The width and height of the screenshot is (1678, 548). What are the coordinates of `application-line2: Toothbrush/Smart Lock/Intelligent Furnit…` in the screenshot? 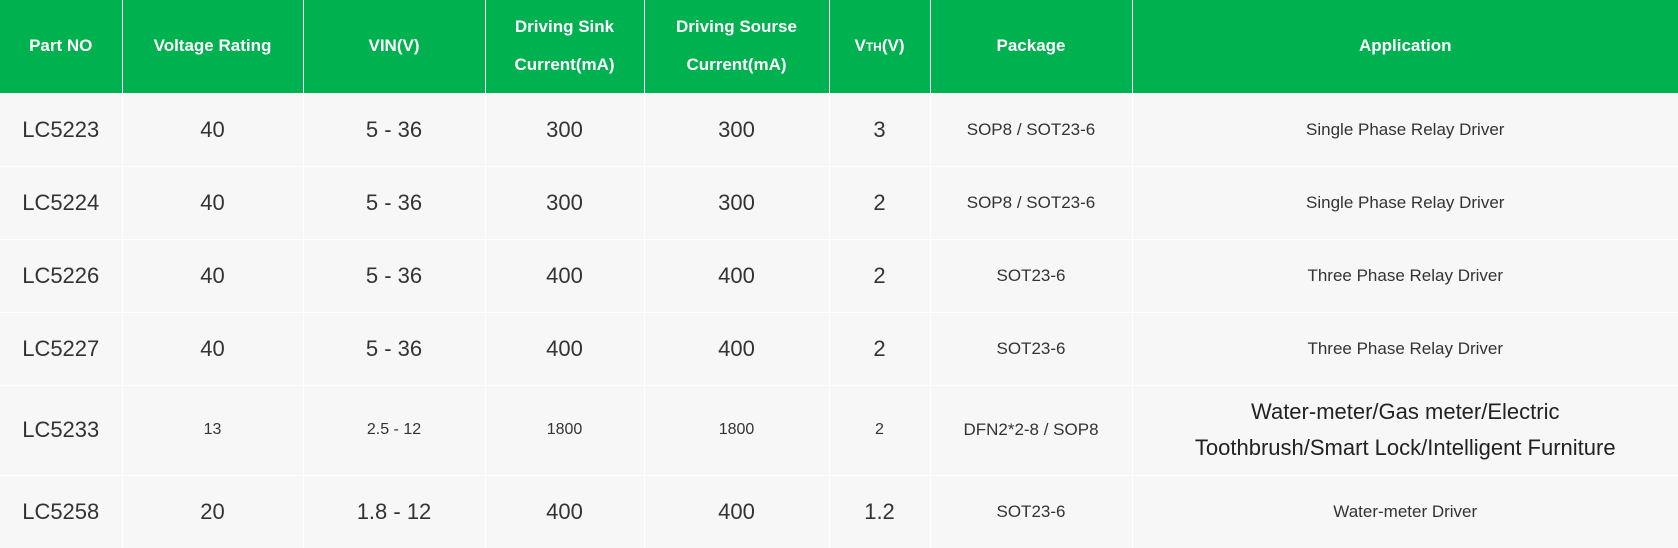 It's located at (1405, 447).